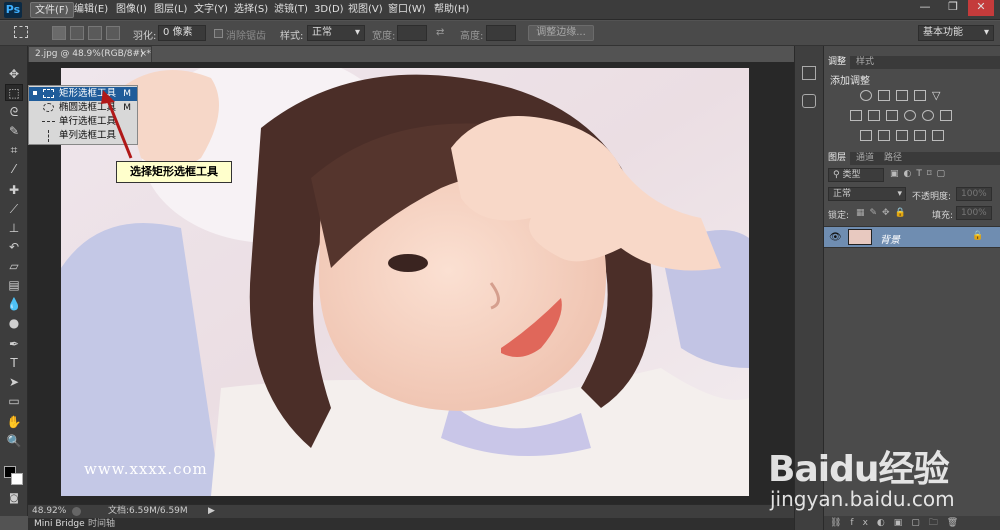 The height and width of the screenshot is (530, 1000). Describe the element at coordinates (90, 54) in the screenshot. I see `document-tab: 2.jpg @ 48.9%(RGB/8#) * ×` at that location.